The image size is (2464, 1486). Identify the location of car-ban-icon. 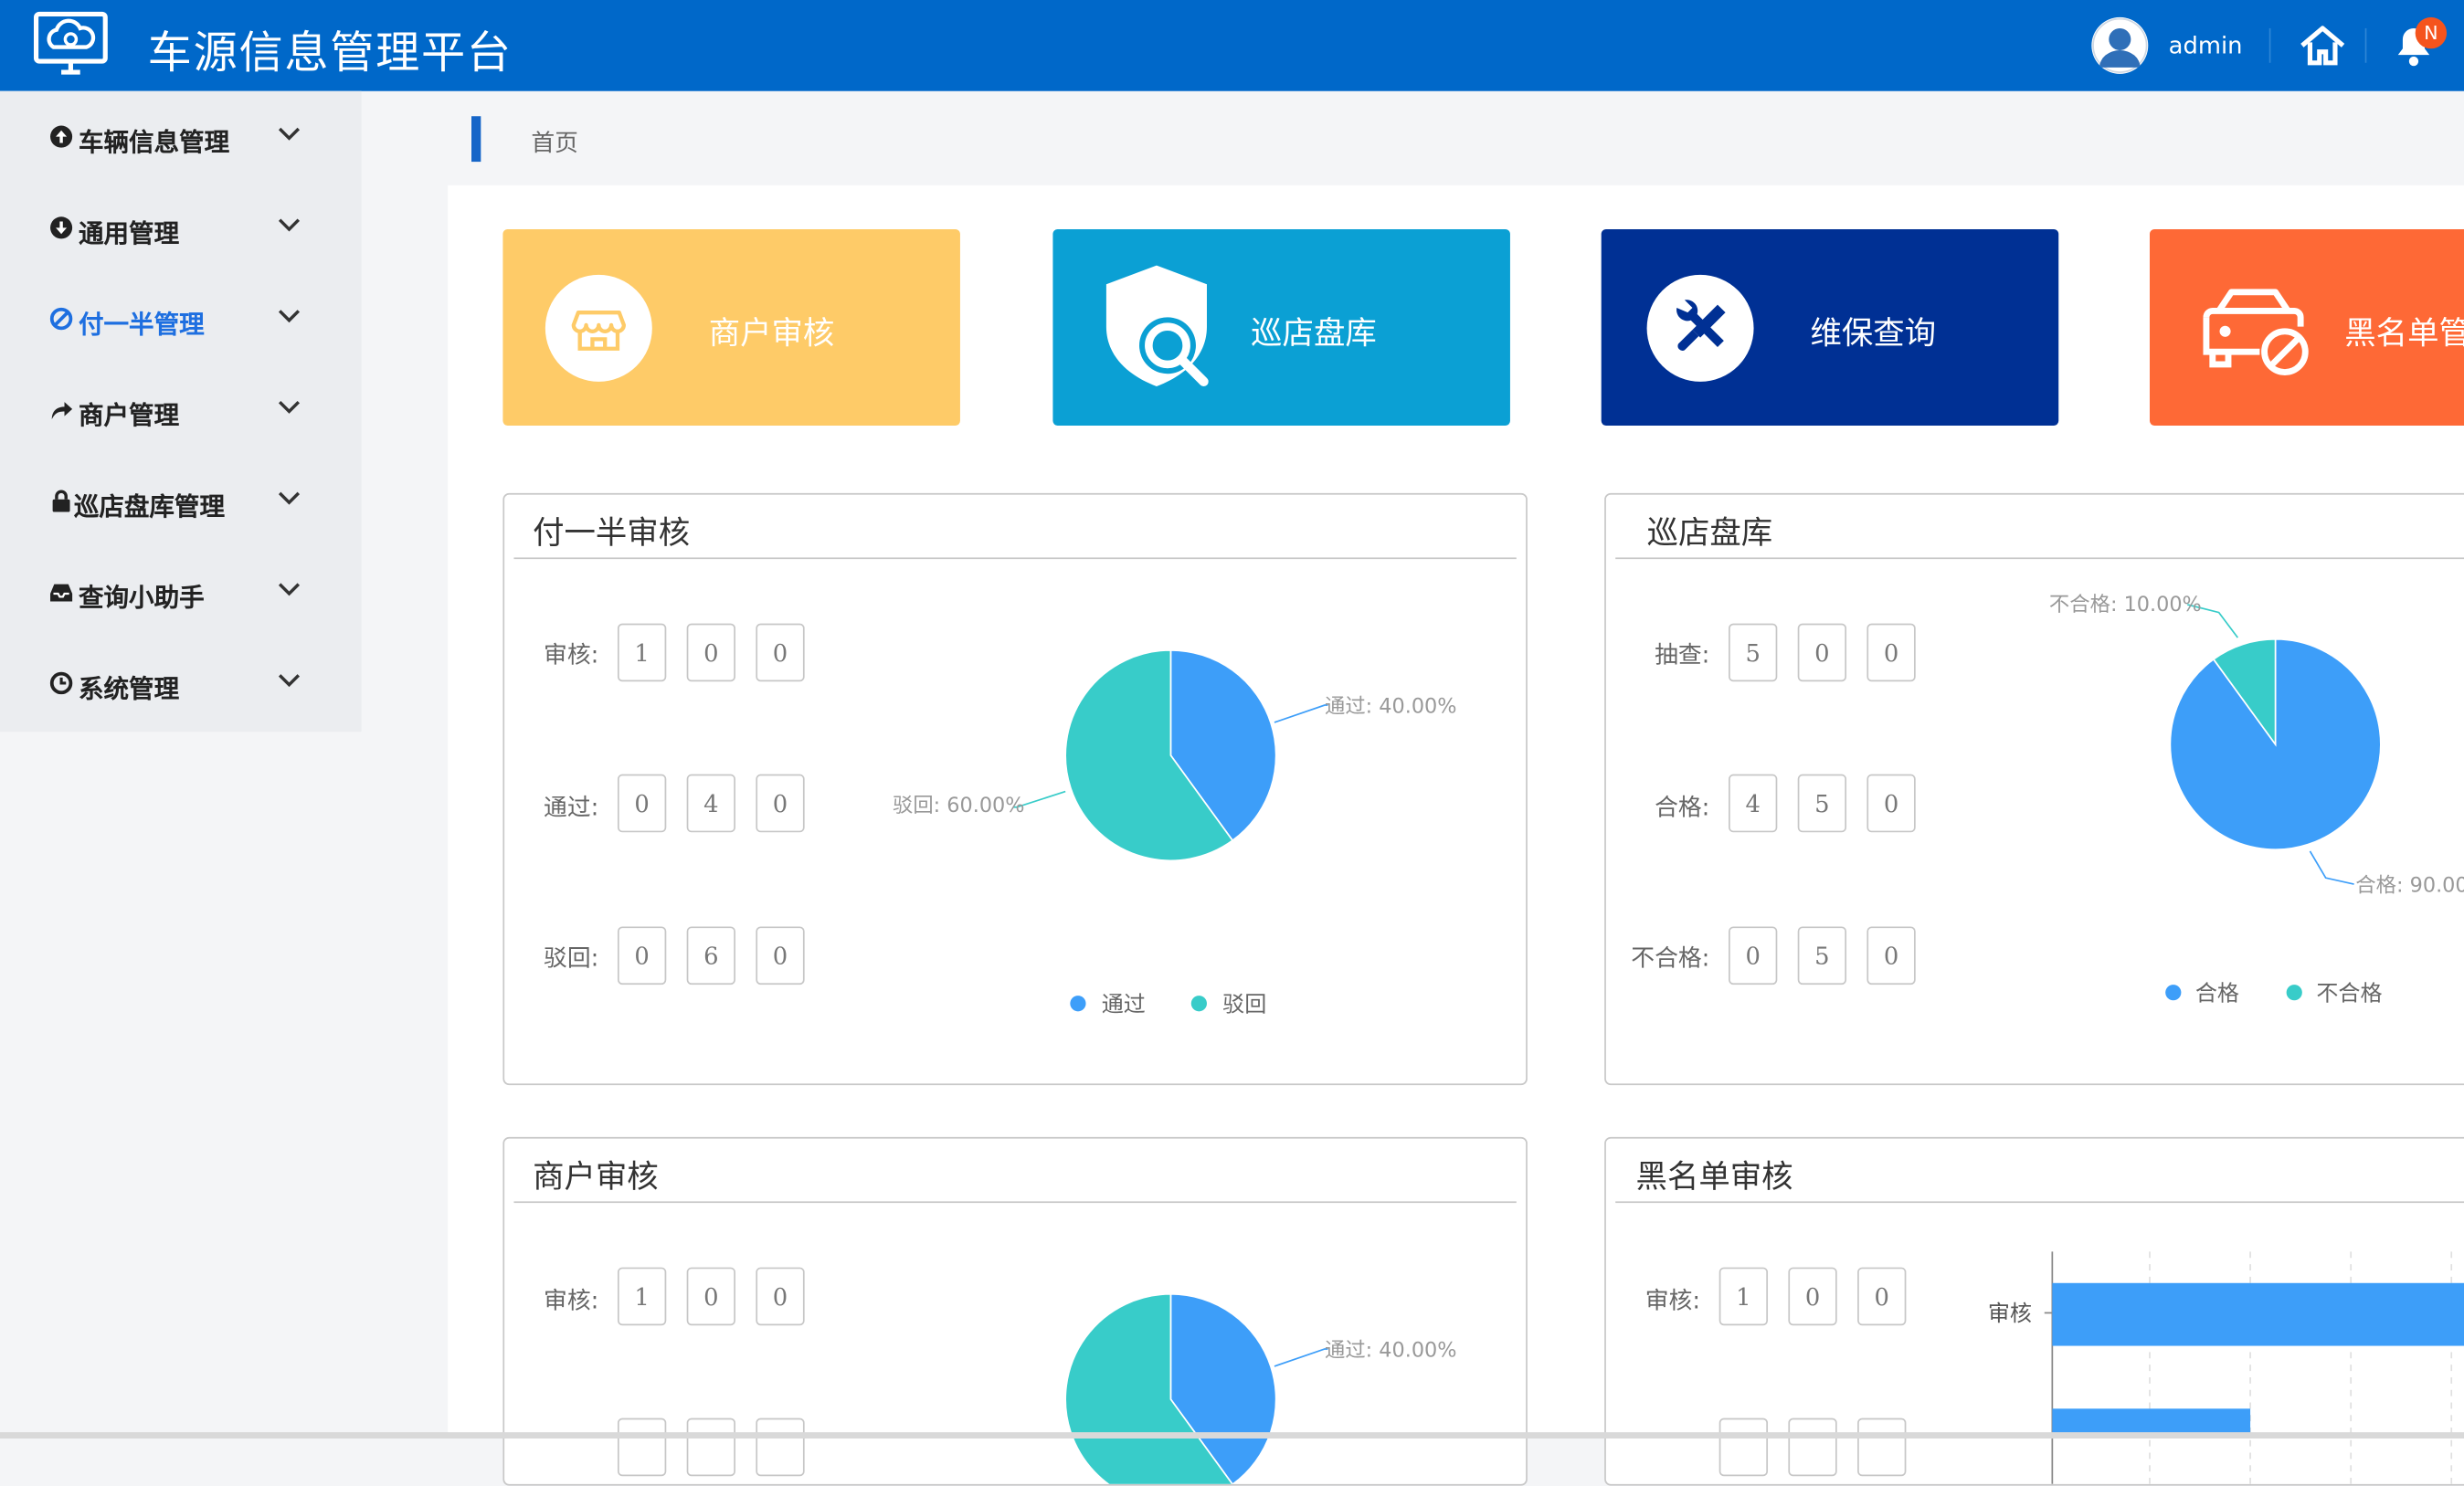
(2256, 332).